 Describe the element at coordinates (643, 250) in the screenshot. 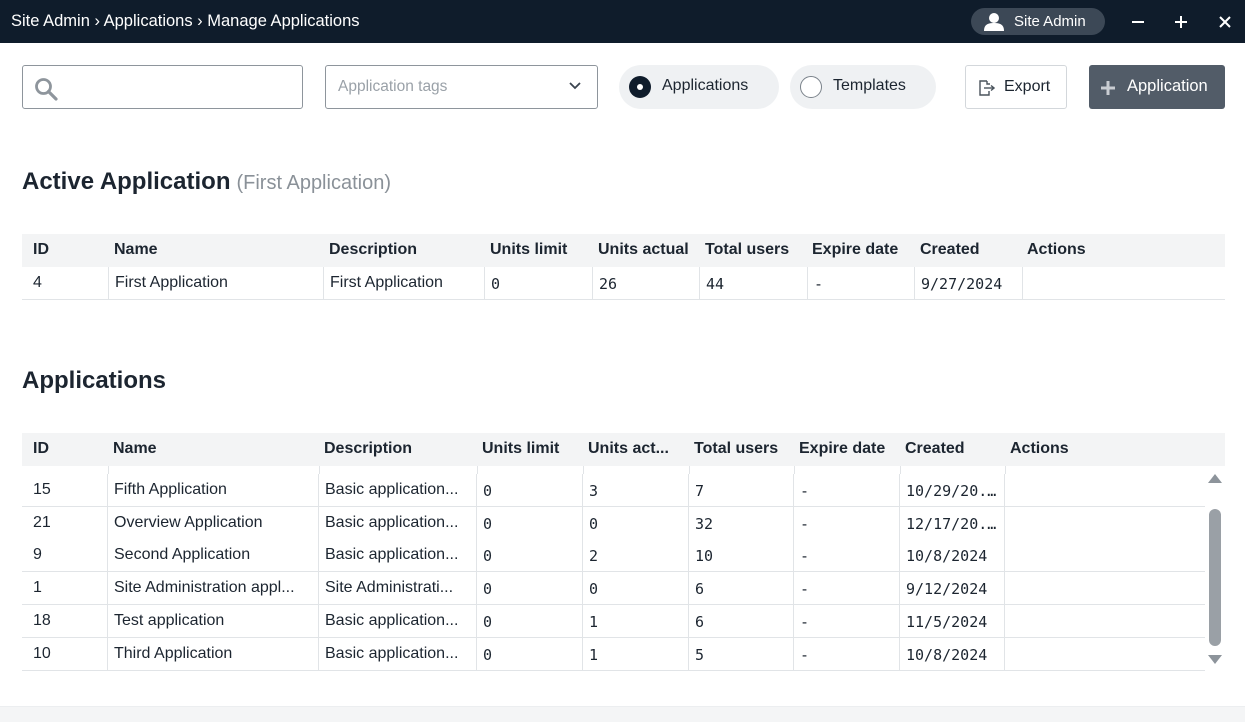

I see `column-header: Units actual` at that location.